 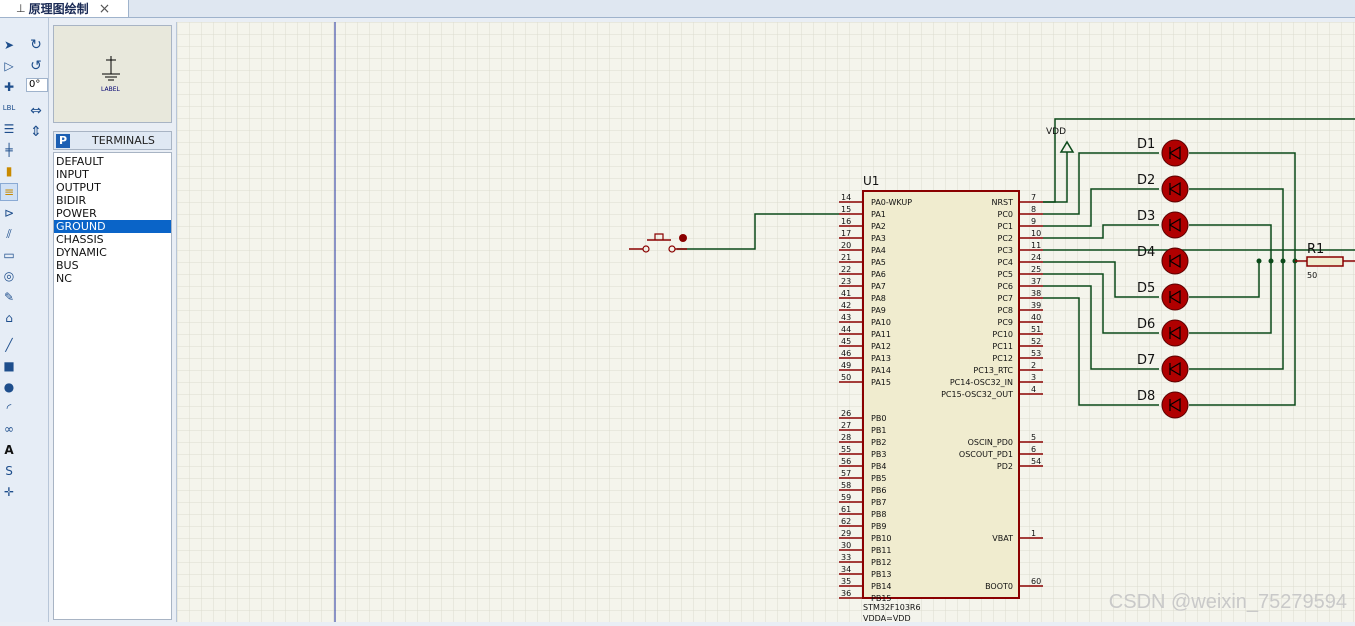 I want to click on pin-number: 37, so click(x=1036, y=281).